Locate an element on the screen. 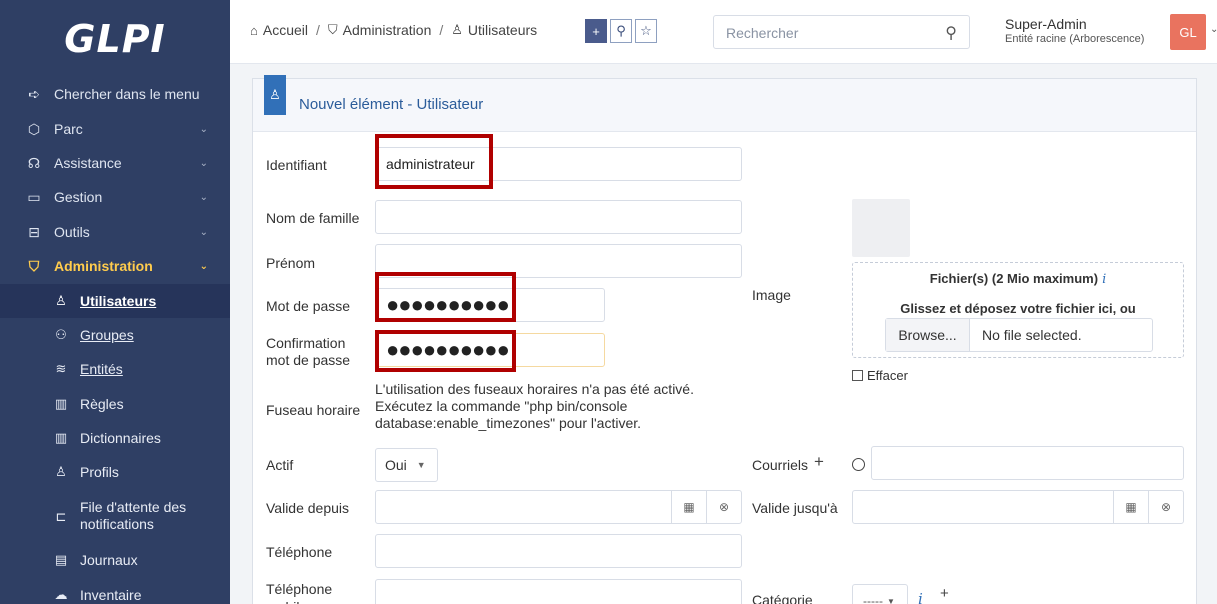 The image size is (1217, 604). search-icon: ⚲ is located at coordinates (951, 33).